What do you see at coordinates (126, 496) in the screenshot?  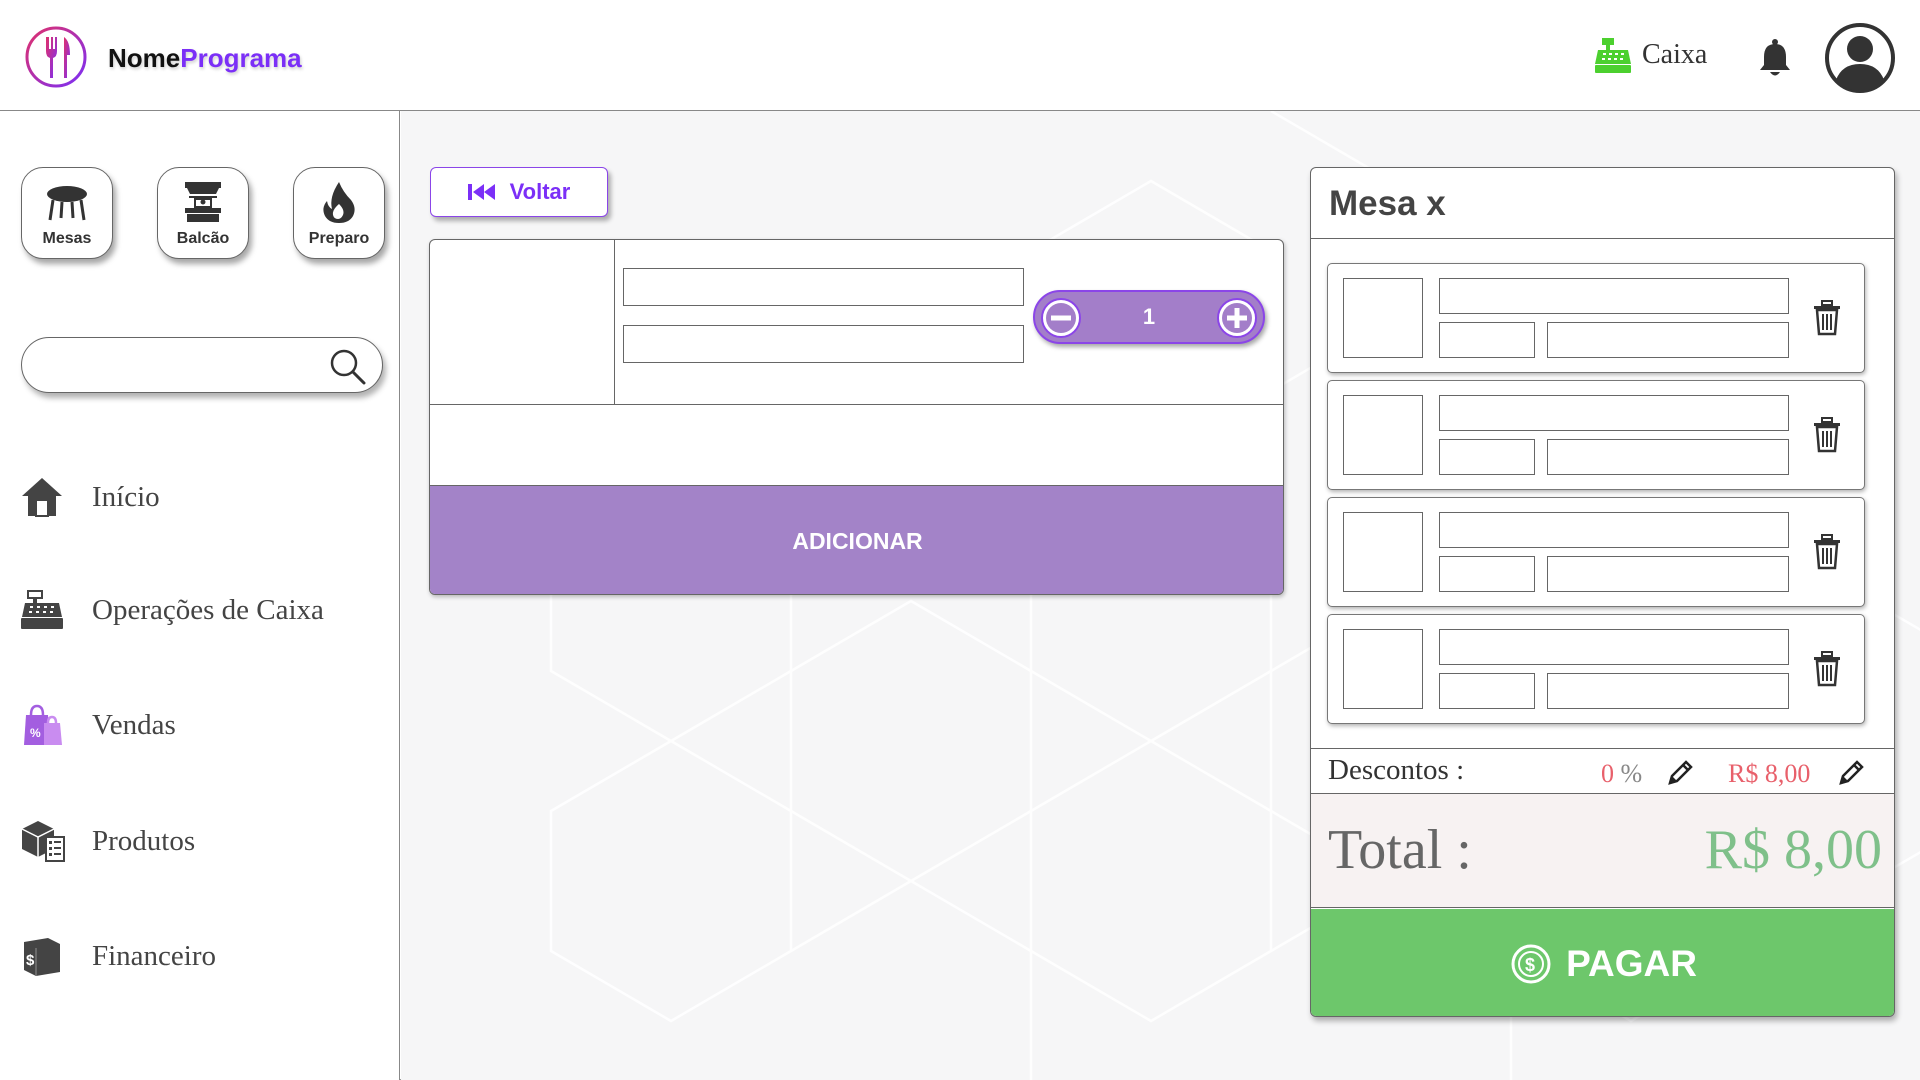 I see `nav-item-label: Início` at bounding box center [126, 496].